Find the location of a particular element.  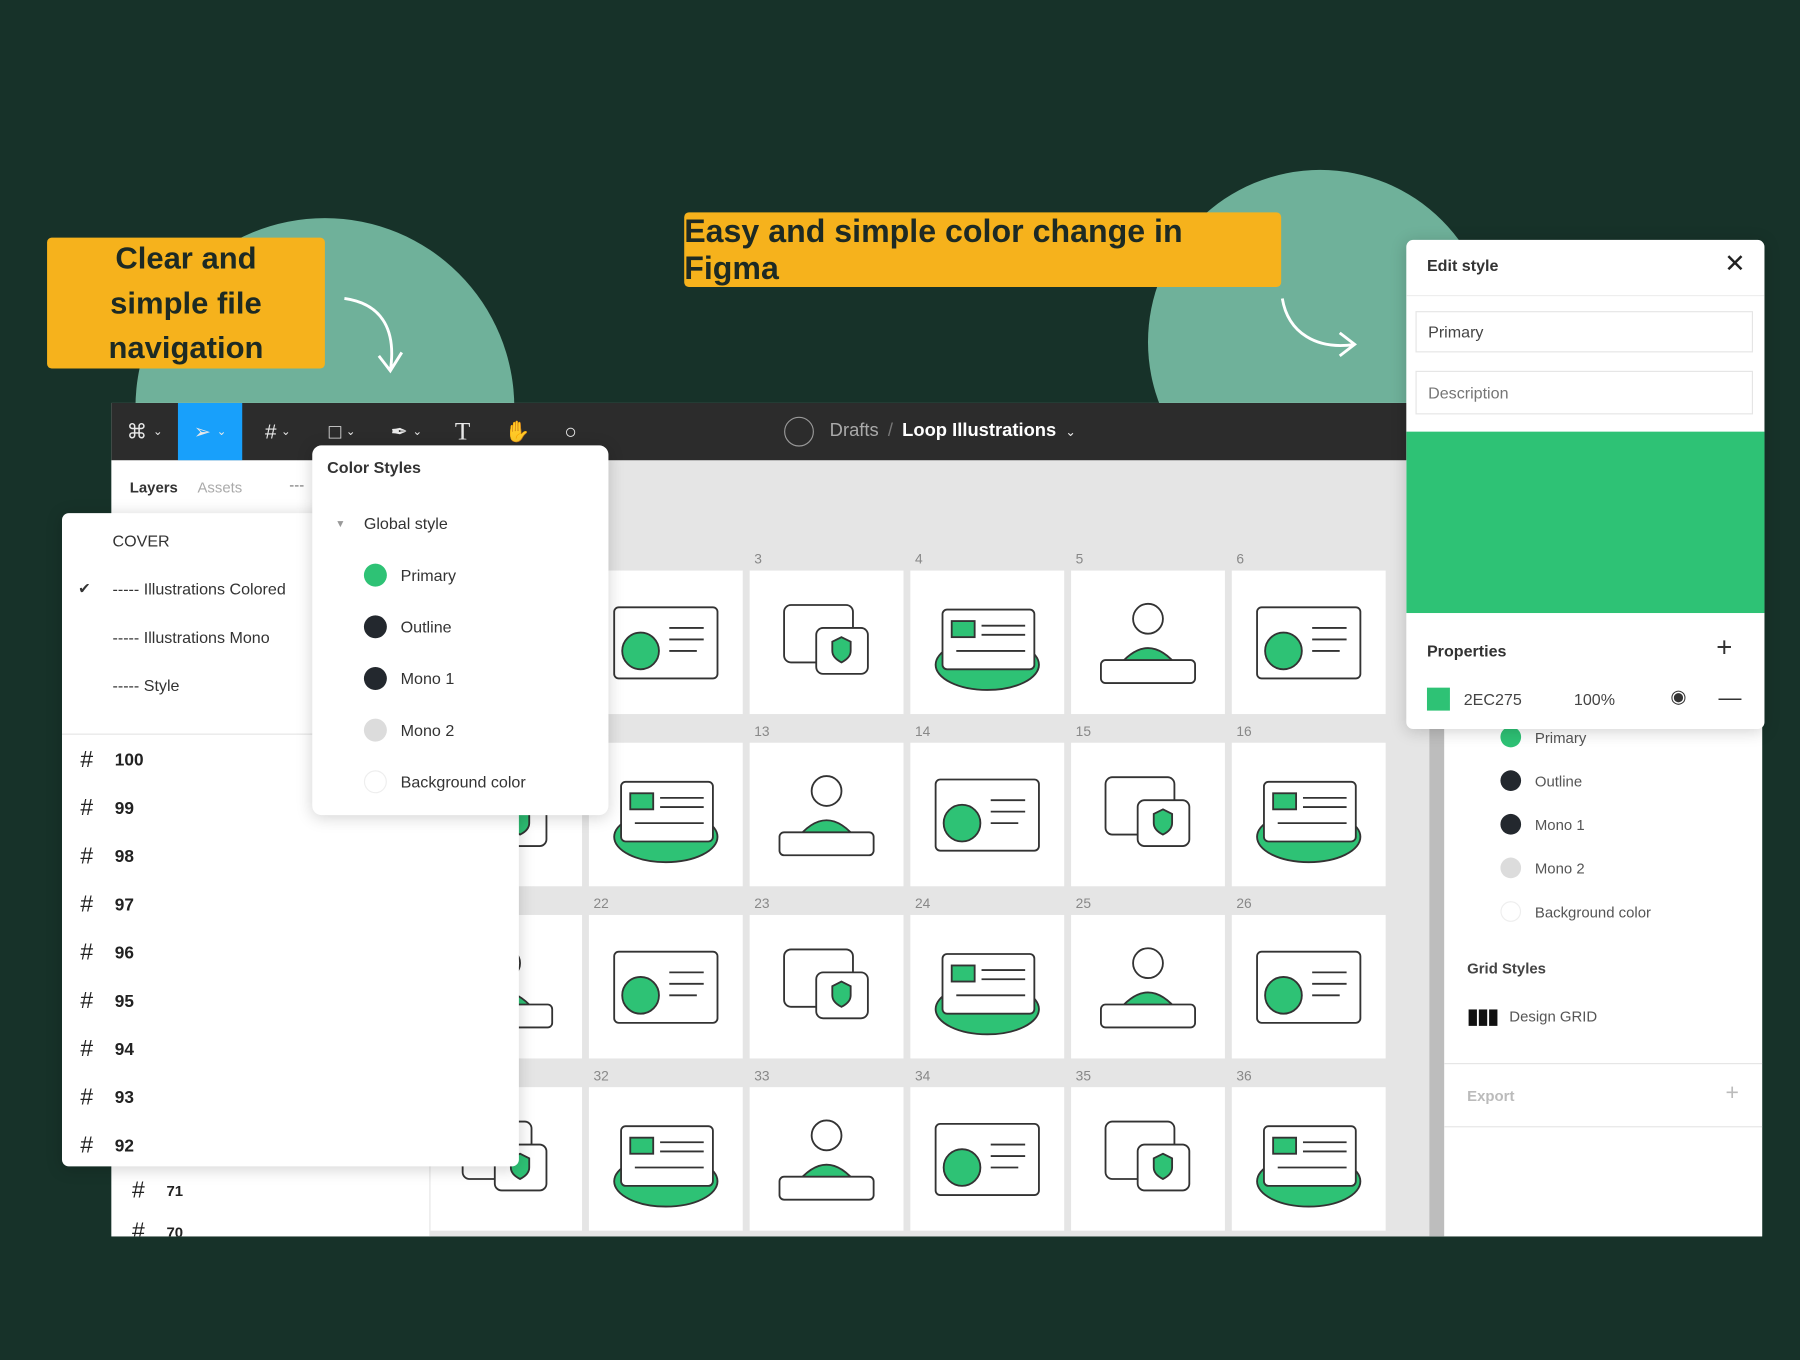

frame-layer: #70 is located at coordinates (157, 1227).